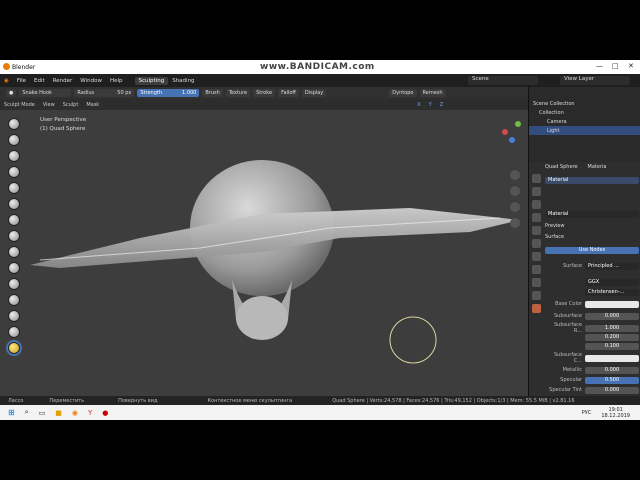 The width and height of the screenshot is (640, 480). I want to click on brush-icon: ●, so click(11, 93).